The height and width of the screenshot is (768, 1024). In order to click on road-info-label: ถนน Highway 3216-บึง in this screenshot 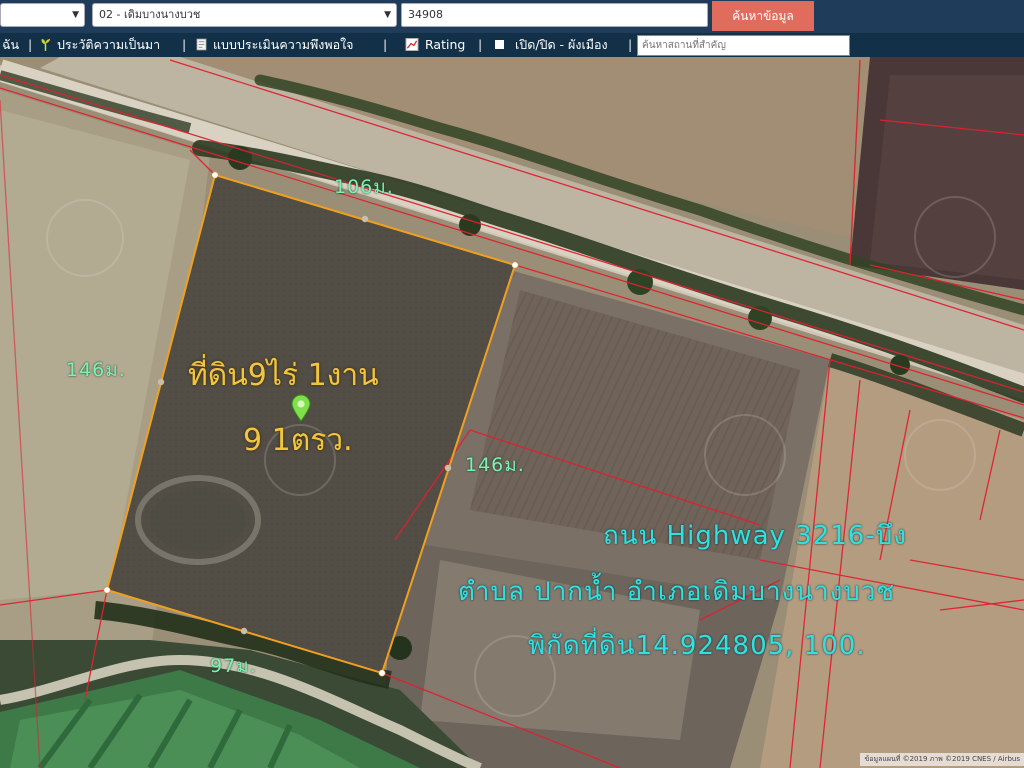, I will do `click(755, 536)`.